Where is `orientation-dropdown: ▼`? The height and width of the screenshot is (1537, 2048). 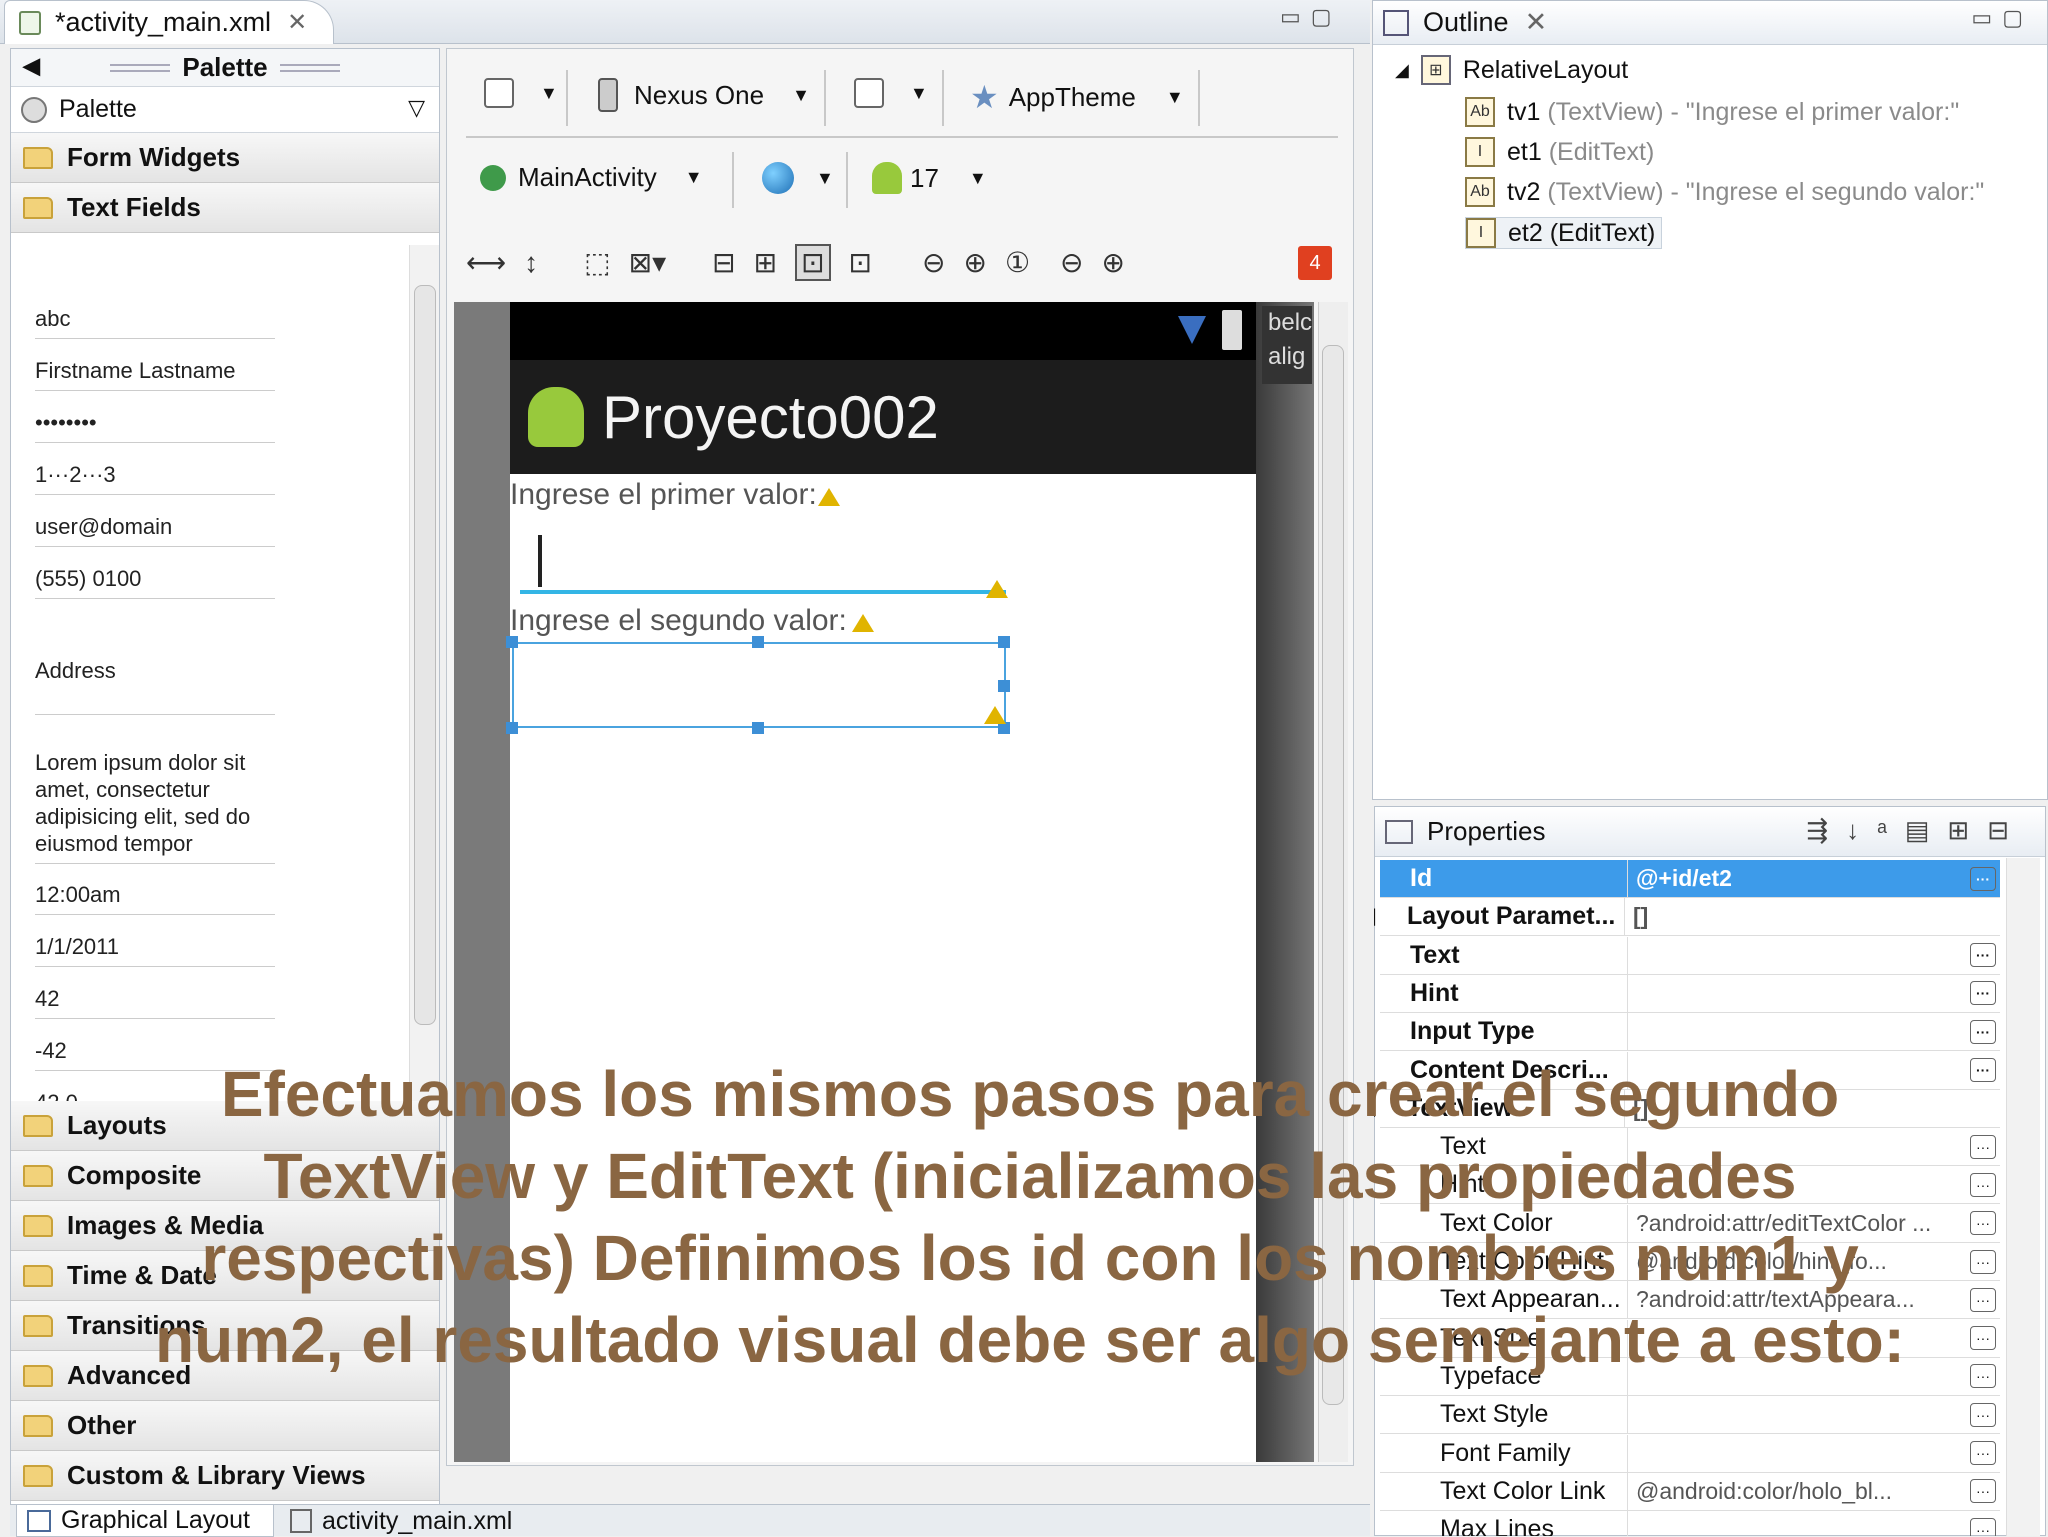 orientation-dropdown: ▼ is located at coordinates (891, 93).